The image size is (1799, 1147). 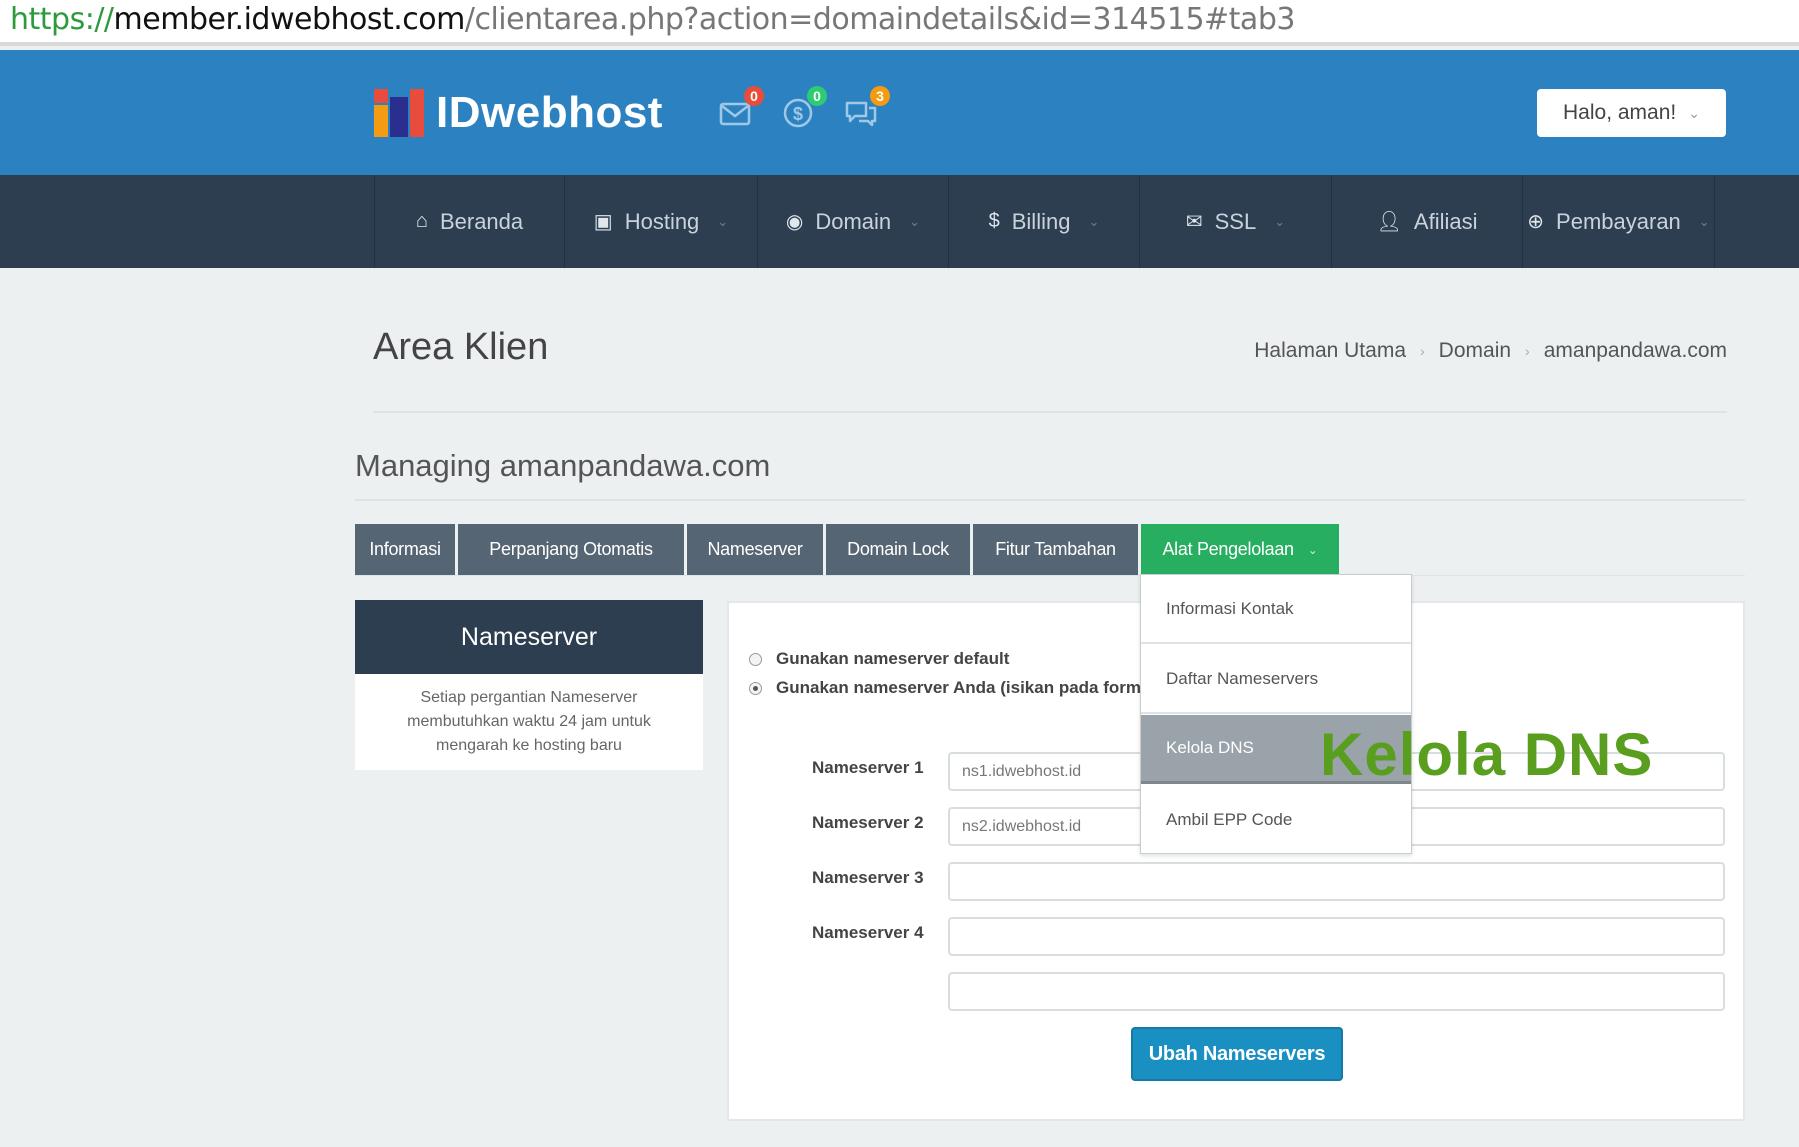 What do you see at coordinates (1330, 351) in the screenshot?
I see `breadcrumb-home: Halaman Utama` at bounding box center [1330, 351].